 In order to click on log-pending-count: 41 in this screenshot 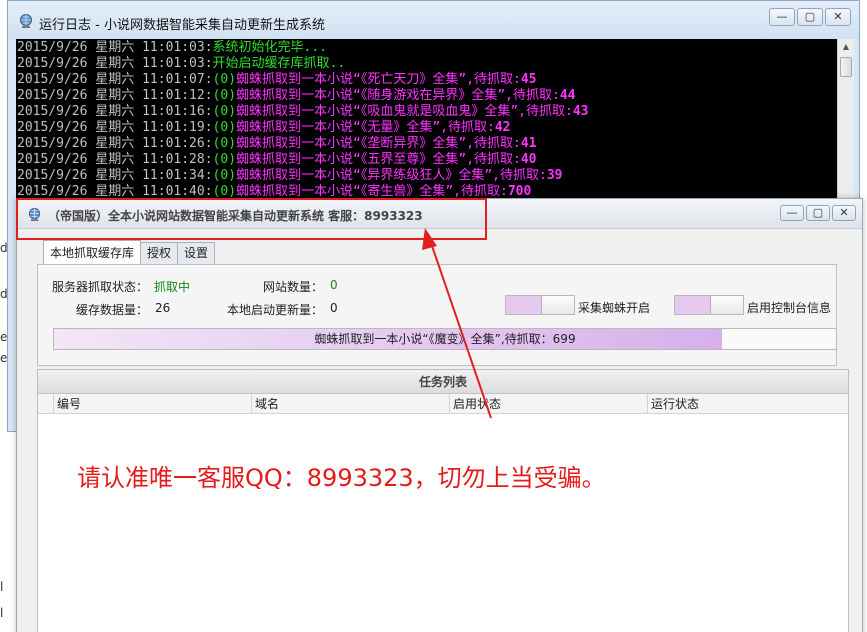, I will do `click(528, 143)`.